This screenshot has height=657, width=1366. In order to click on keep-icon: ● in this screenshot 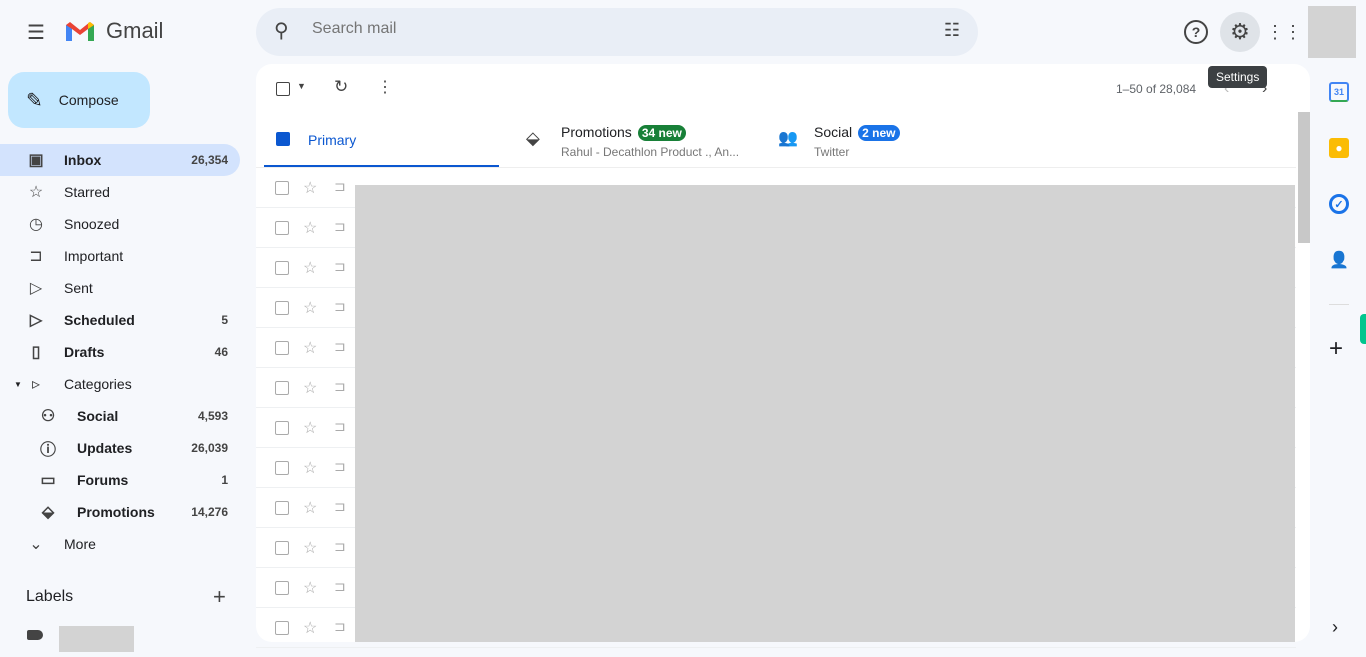, I will do `click(1339, 148)`.